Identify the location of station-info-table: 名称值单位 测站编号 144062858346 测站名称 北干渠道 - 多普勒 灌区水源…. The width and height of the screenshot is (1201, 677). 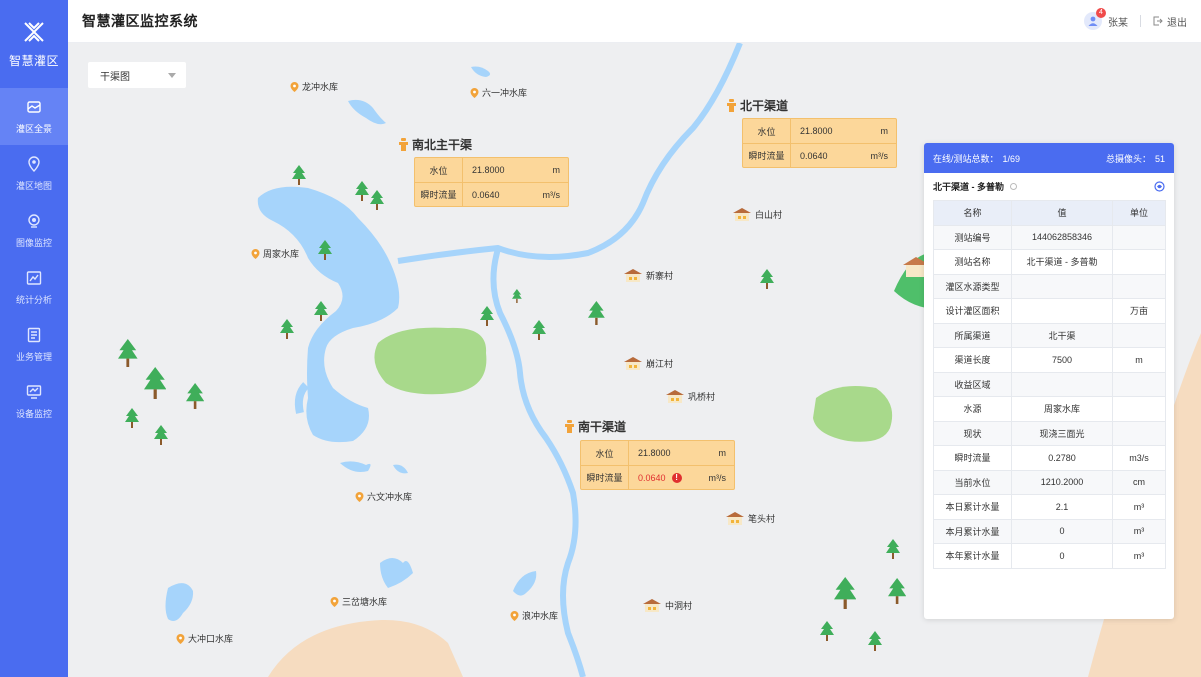
(1049, 384).